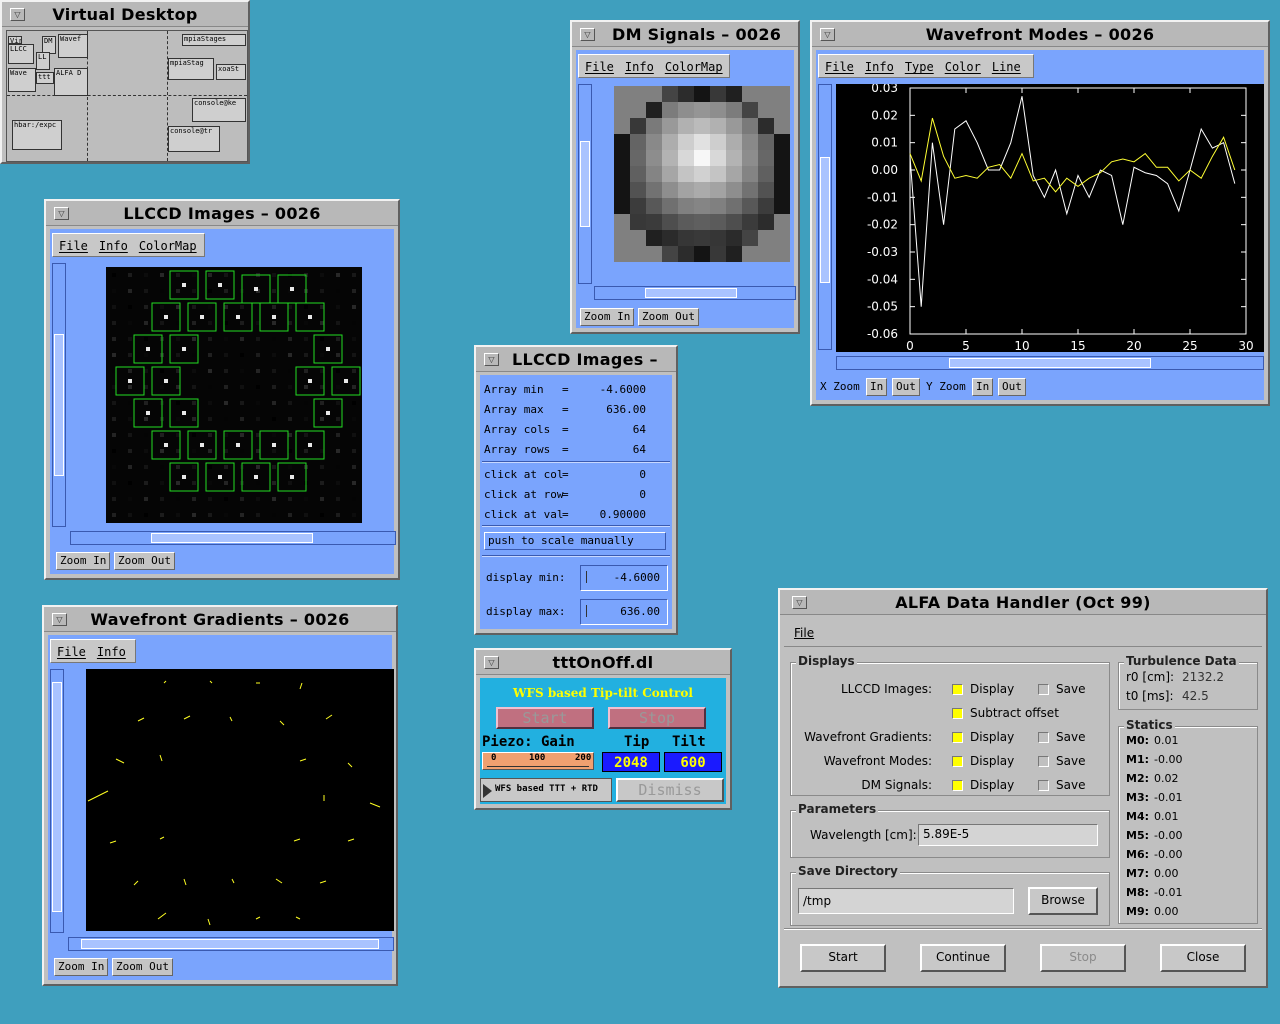 The height and width of the screenshot is (1024, 1280). What do you see at coordinates (1203, 958) in the screenshot?
I see `close-button: Close` at bounding box center [1203, 958].